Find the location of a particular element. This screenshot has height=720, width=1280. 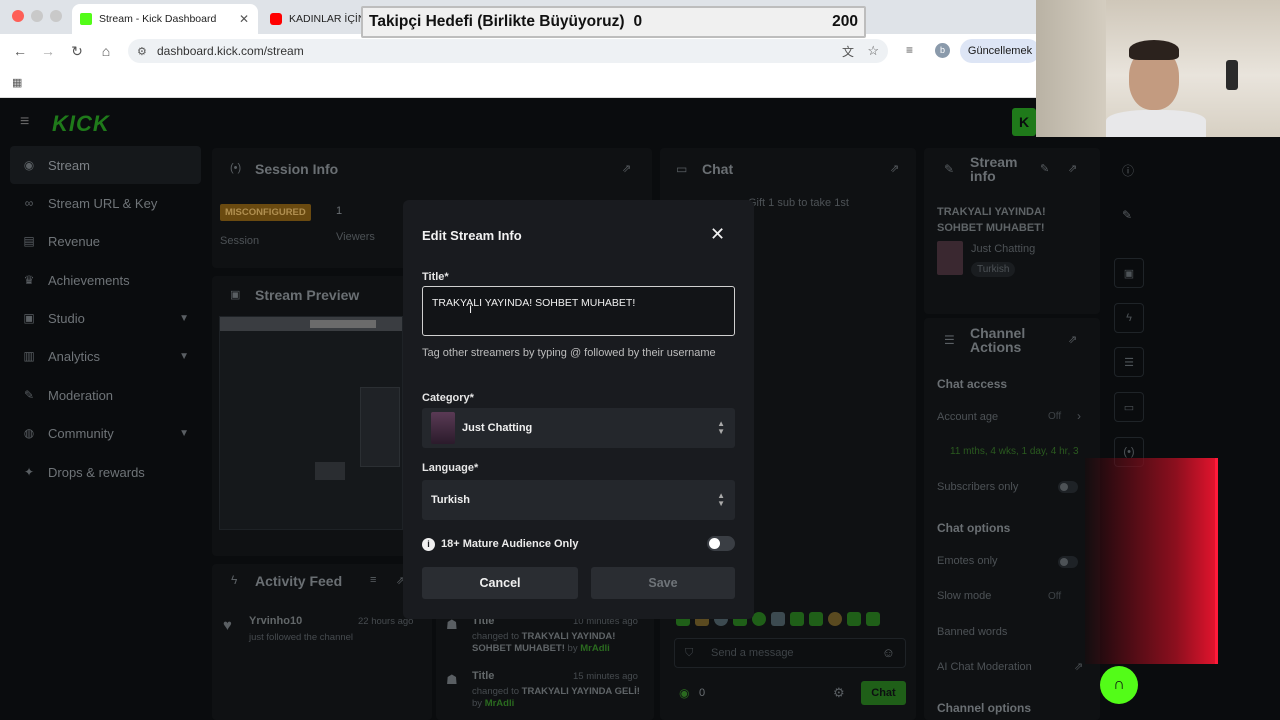

sidebar-item-stream: ◉ Stream is located at coordinates (105, 165).